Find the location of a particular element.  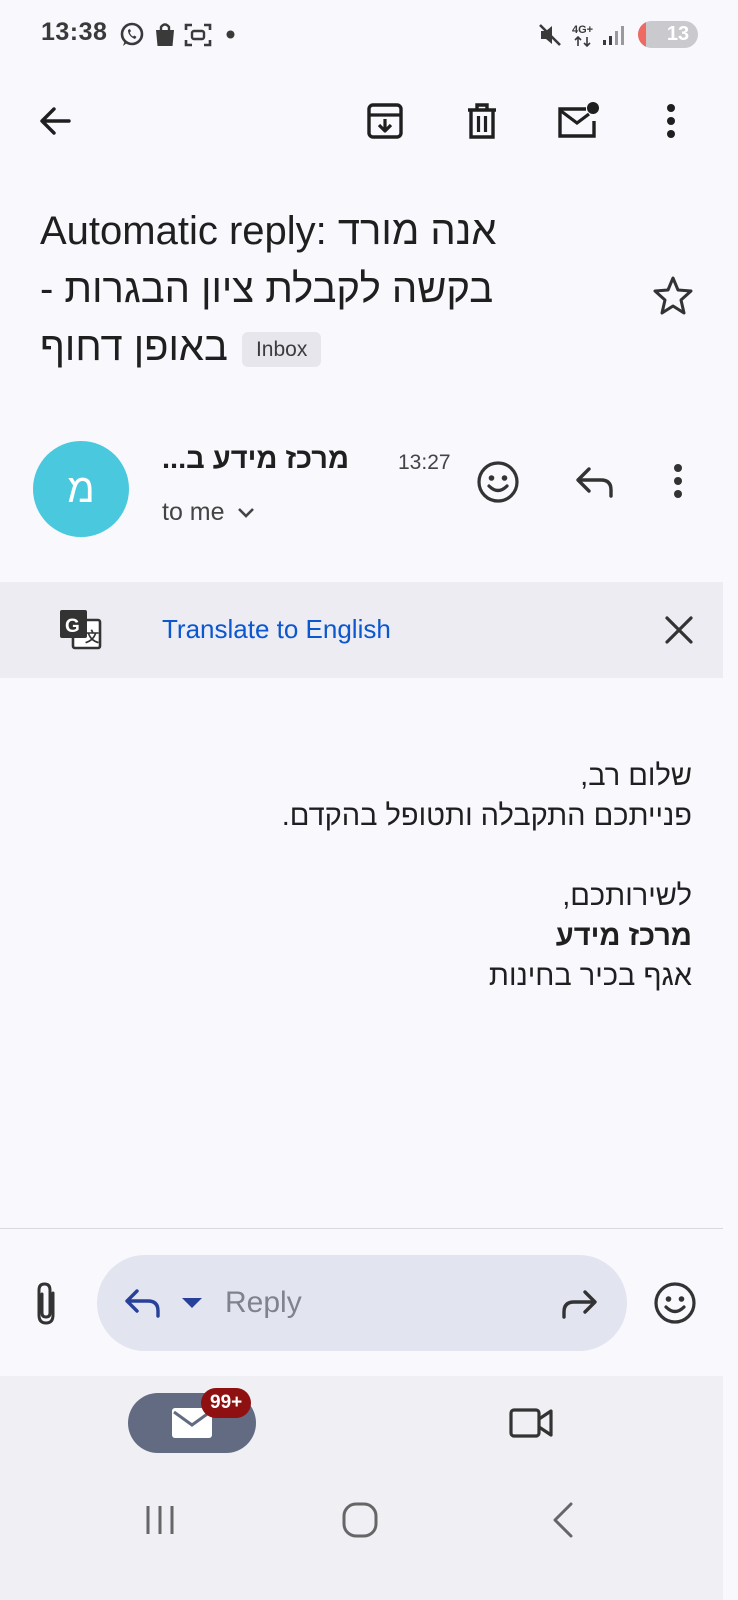

back-chevron-icon is located at coordinates (563, 1520).